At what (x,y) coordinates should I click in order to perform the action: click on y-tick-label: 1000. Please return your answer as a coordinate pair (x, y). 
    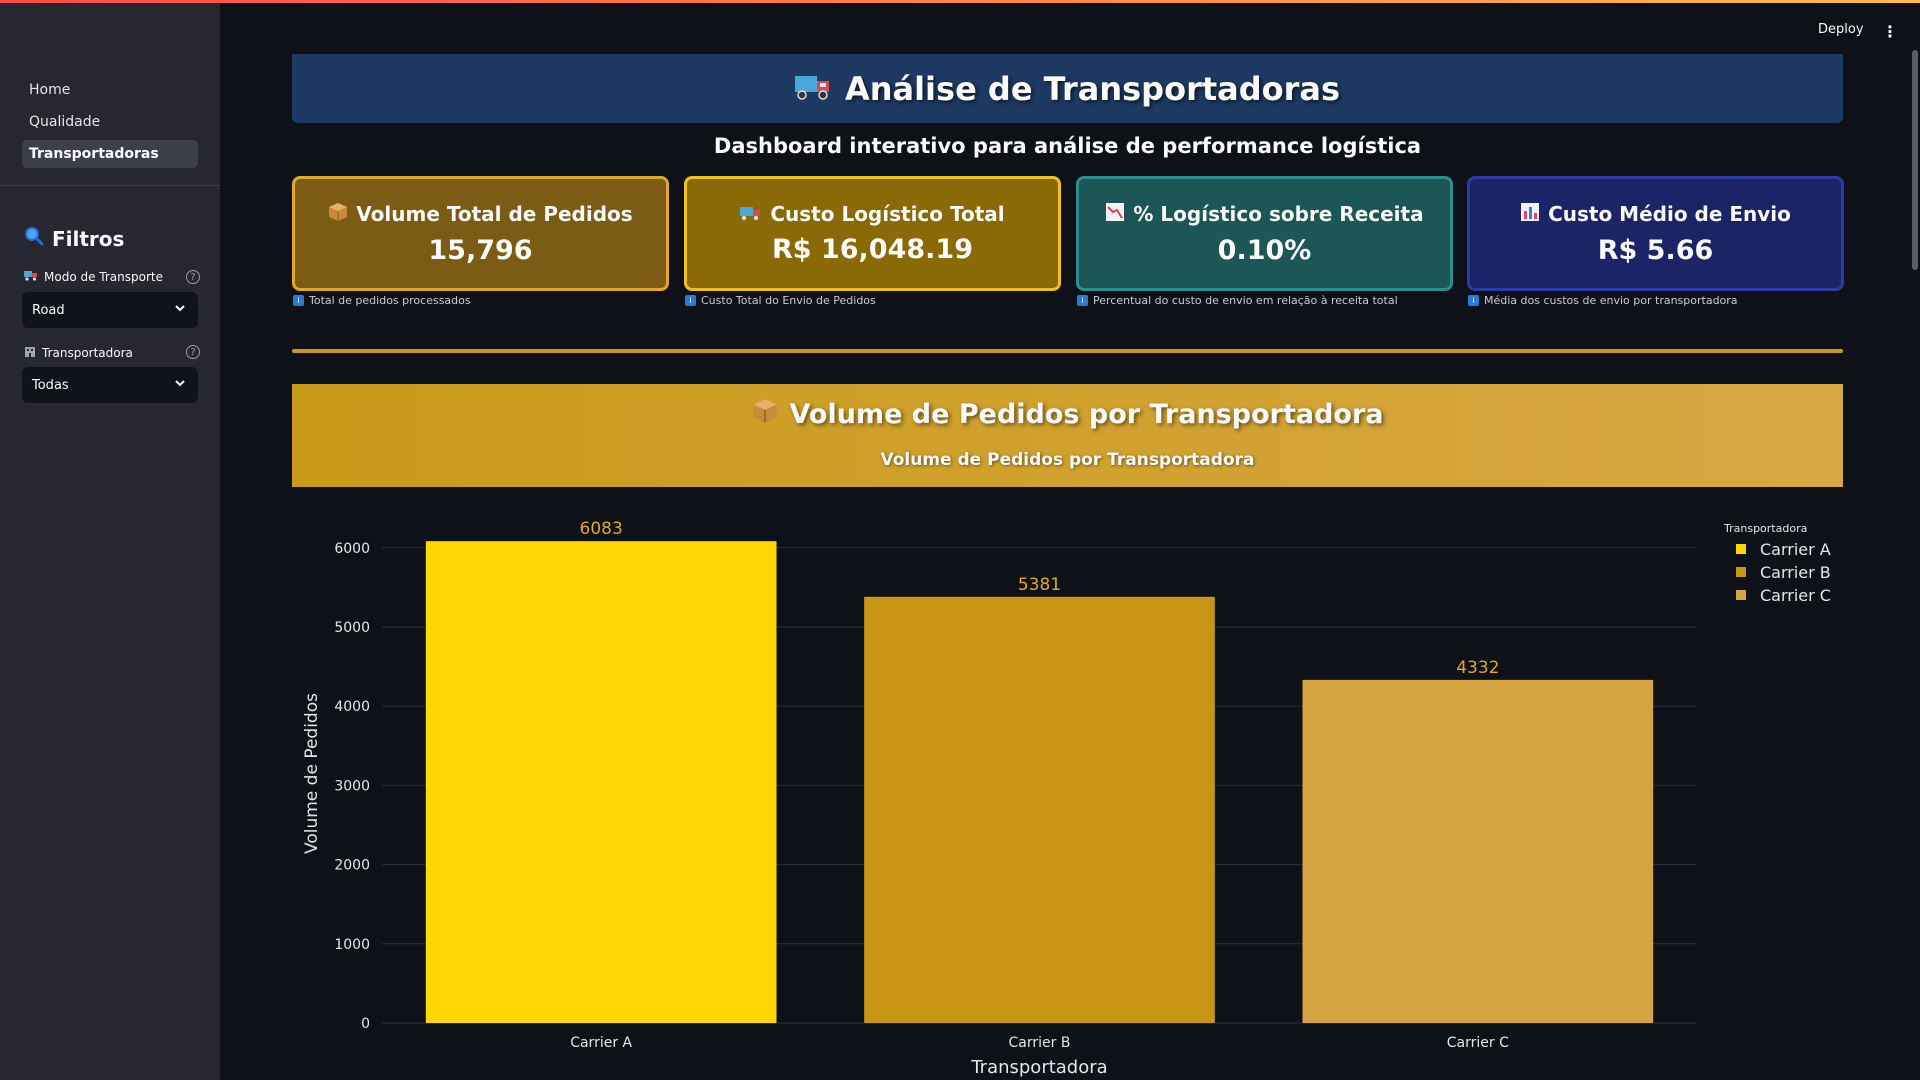
    Looking at the image, I should click on (352, 945).